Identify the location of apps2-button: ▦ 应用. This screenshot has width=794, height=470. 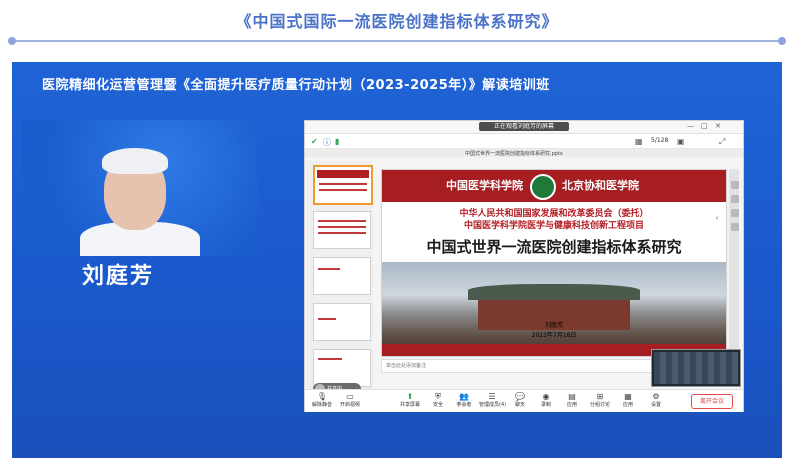
(628, 400).